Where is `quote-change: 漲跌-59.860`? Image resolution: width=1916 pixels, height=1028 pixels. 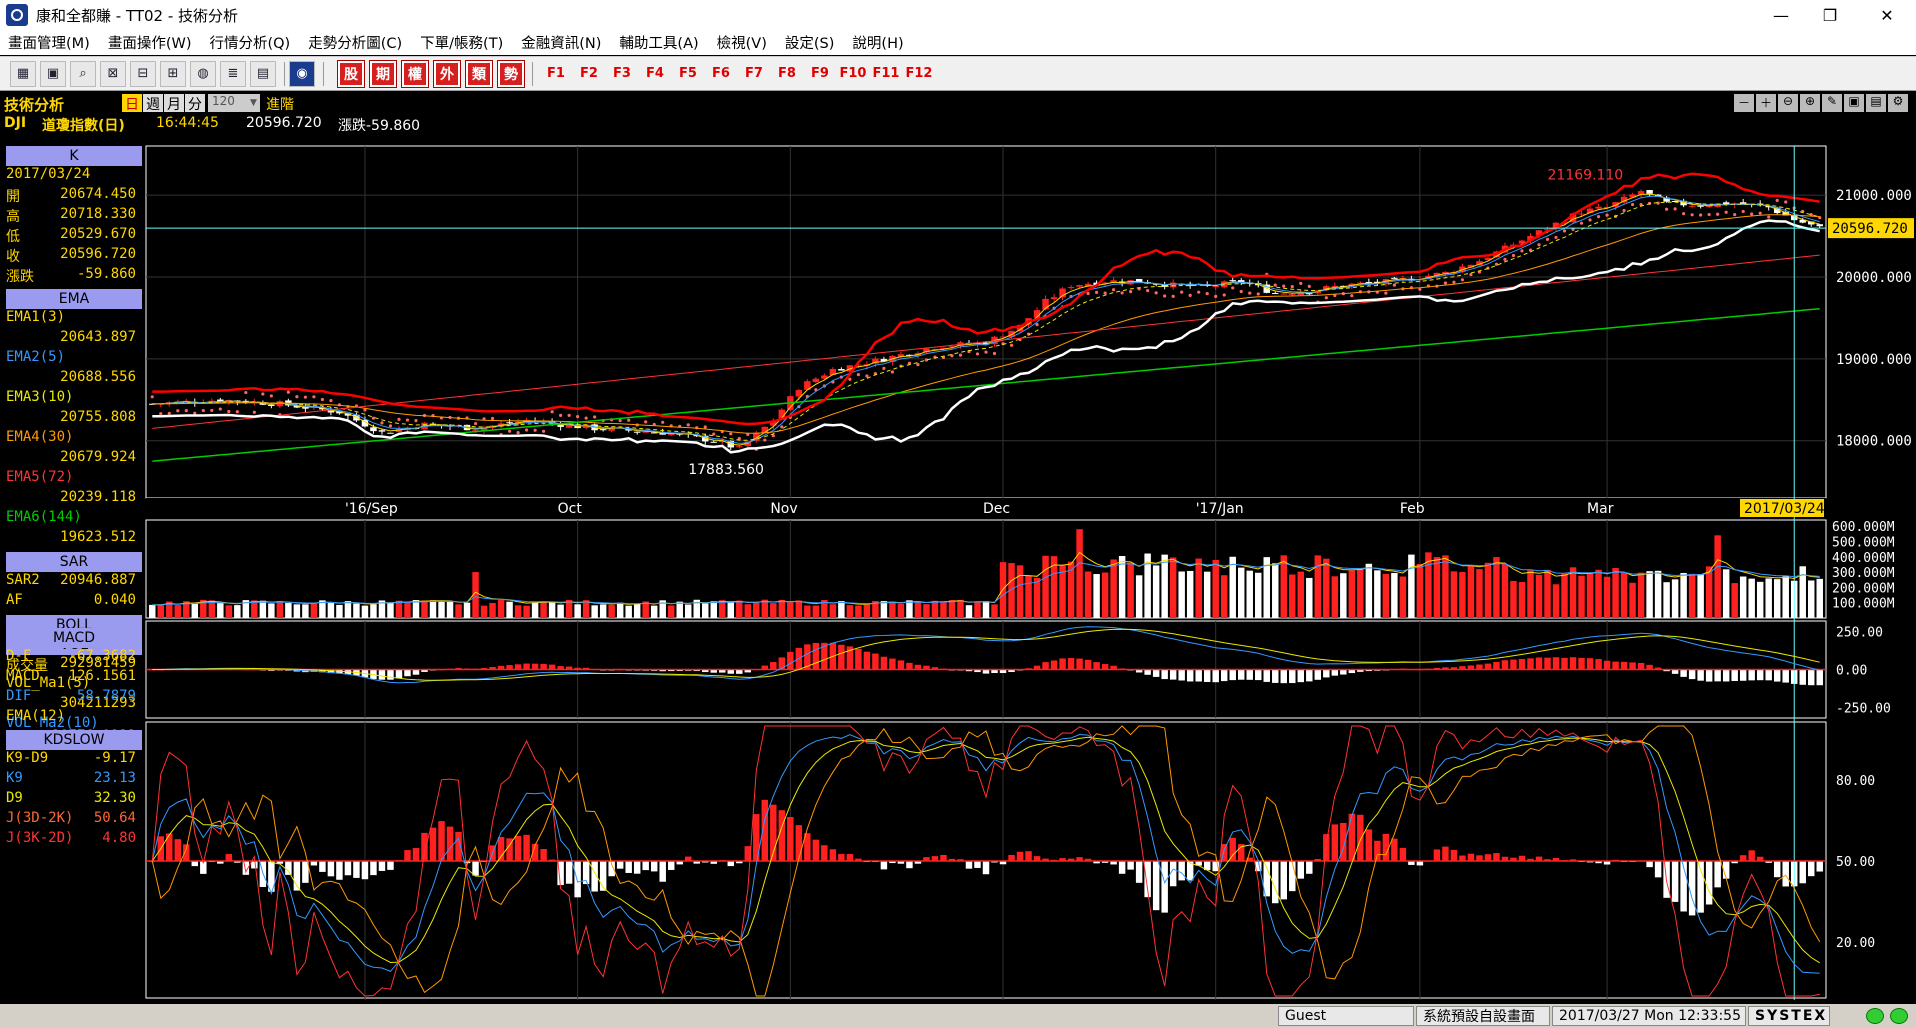 quote-change: 漲跌-59.860 is located at coordinates (379, 126).